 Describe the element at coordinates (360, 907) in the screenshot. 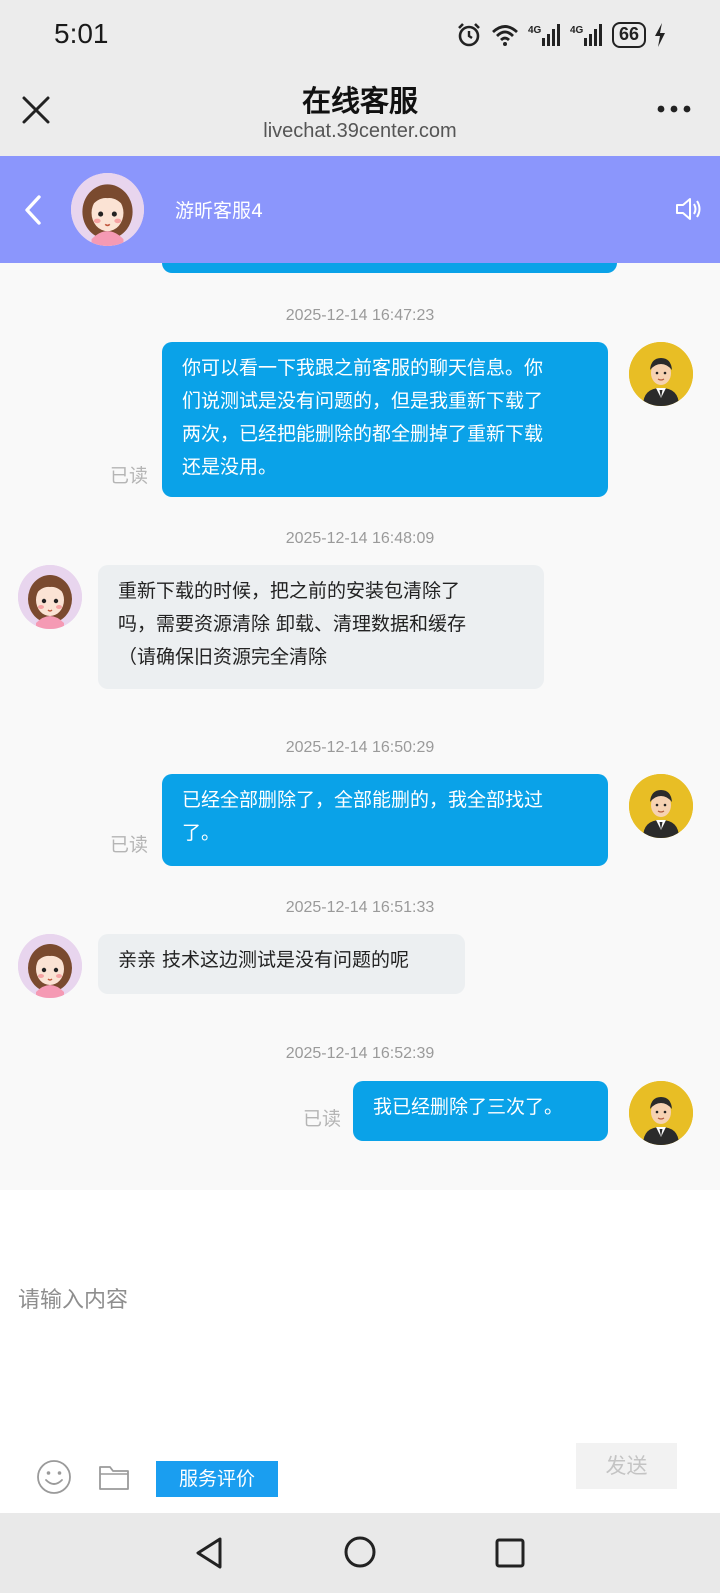

I see `message-timestamp: 2025-12-14 16:51:33` at that location.